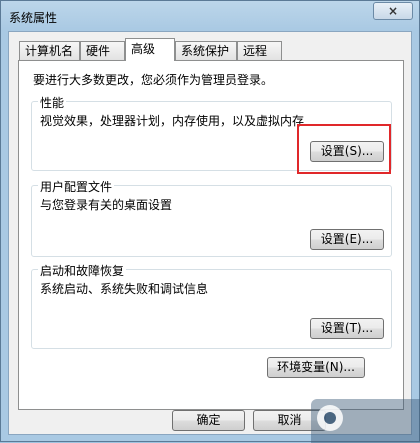 This screenshot has height=443, width=420. What do you see at coordinates (208, 420) in the screenshot?
I see `ok-button: 确定` at bounding box center [208, 420].